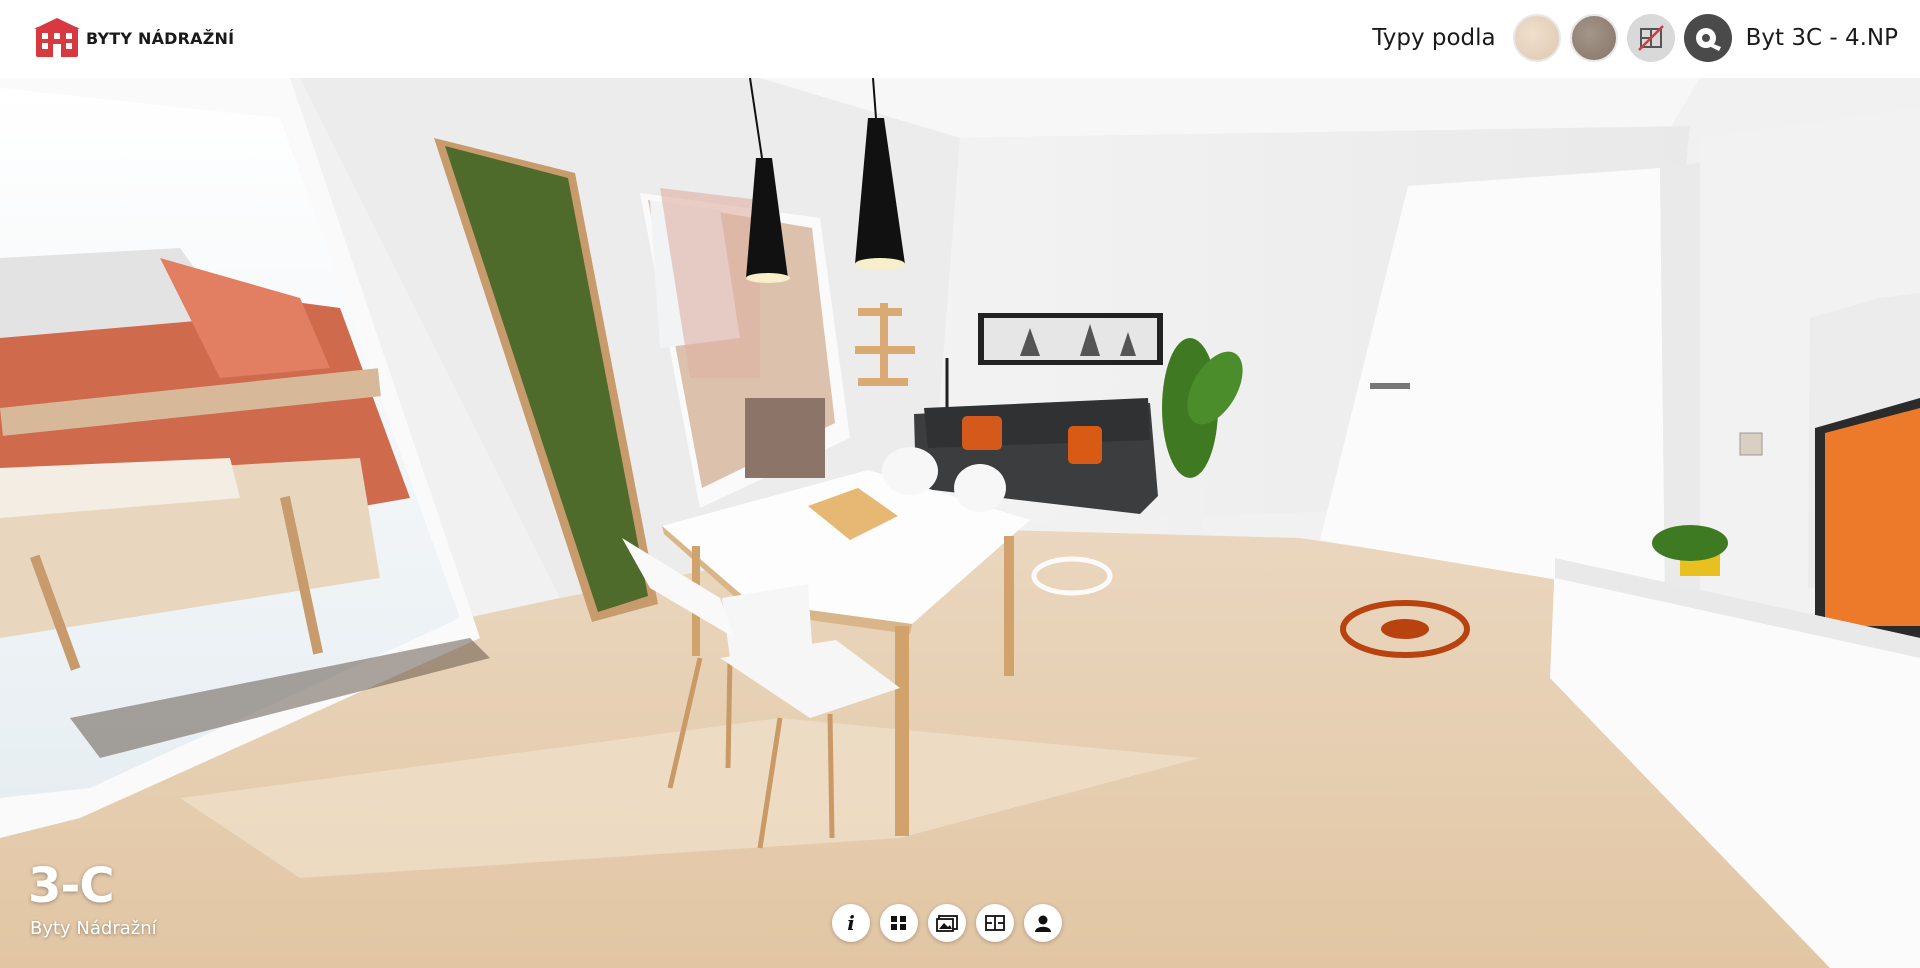 The height and width of the screenshot is (968, 1920). I want to click on gallery-icon, so click(947, 923).